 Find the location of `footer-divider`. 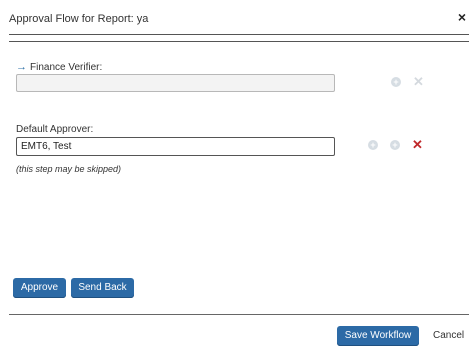

footer-divider is located at coordinates (239, 314).